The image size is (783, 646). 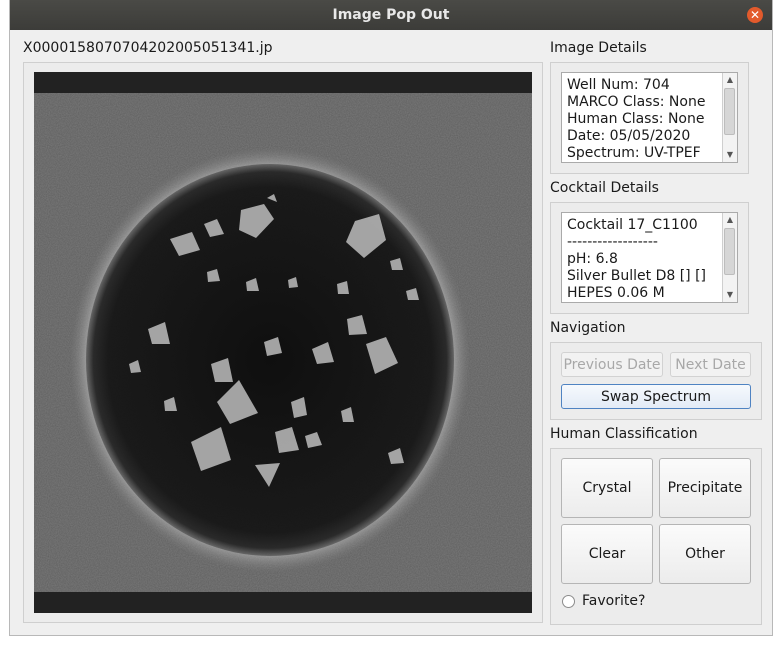 I want to click on image-details-label: Image Details, so click(x=598, y=48).